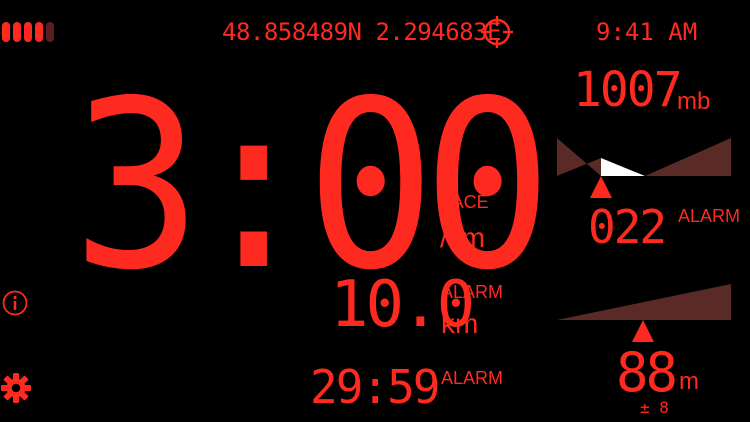  I want to click on altitude-unit: m, so click(689, 381).